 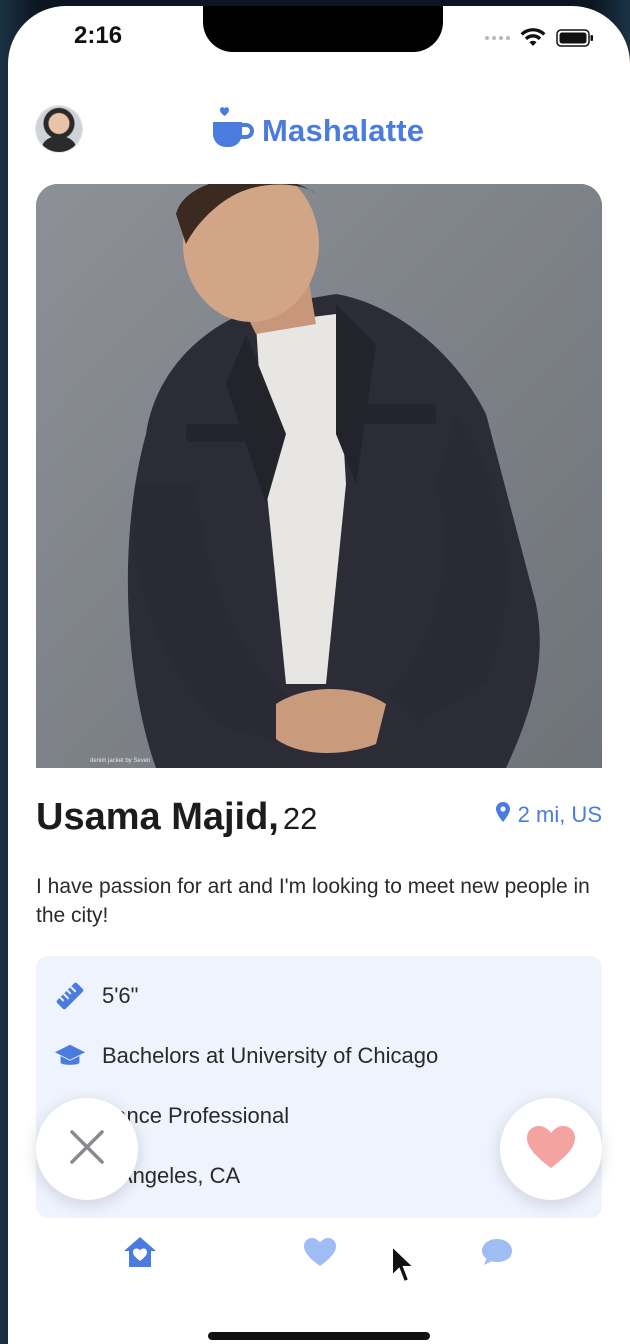 I want to click on tab-home, so click(x=140, y=1254).